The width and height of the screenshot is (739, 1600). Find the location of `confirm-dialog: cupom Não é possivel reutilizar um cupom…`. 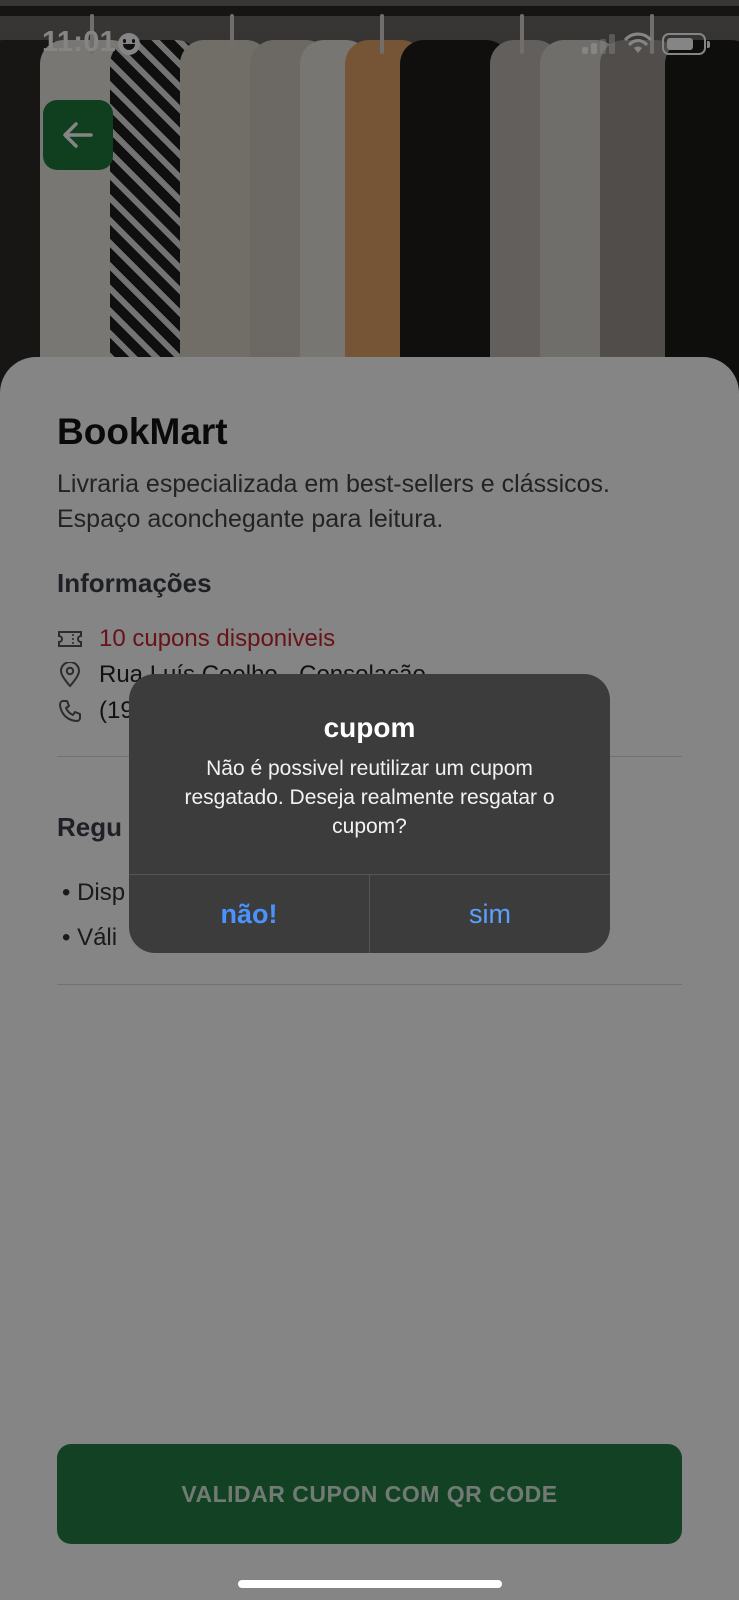

confirm-dialog: cupom Não é possivel reutilizar um cupom… is located at coordinates (369, 813).